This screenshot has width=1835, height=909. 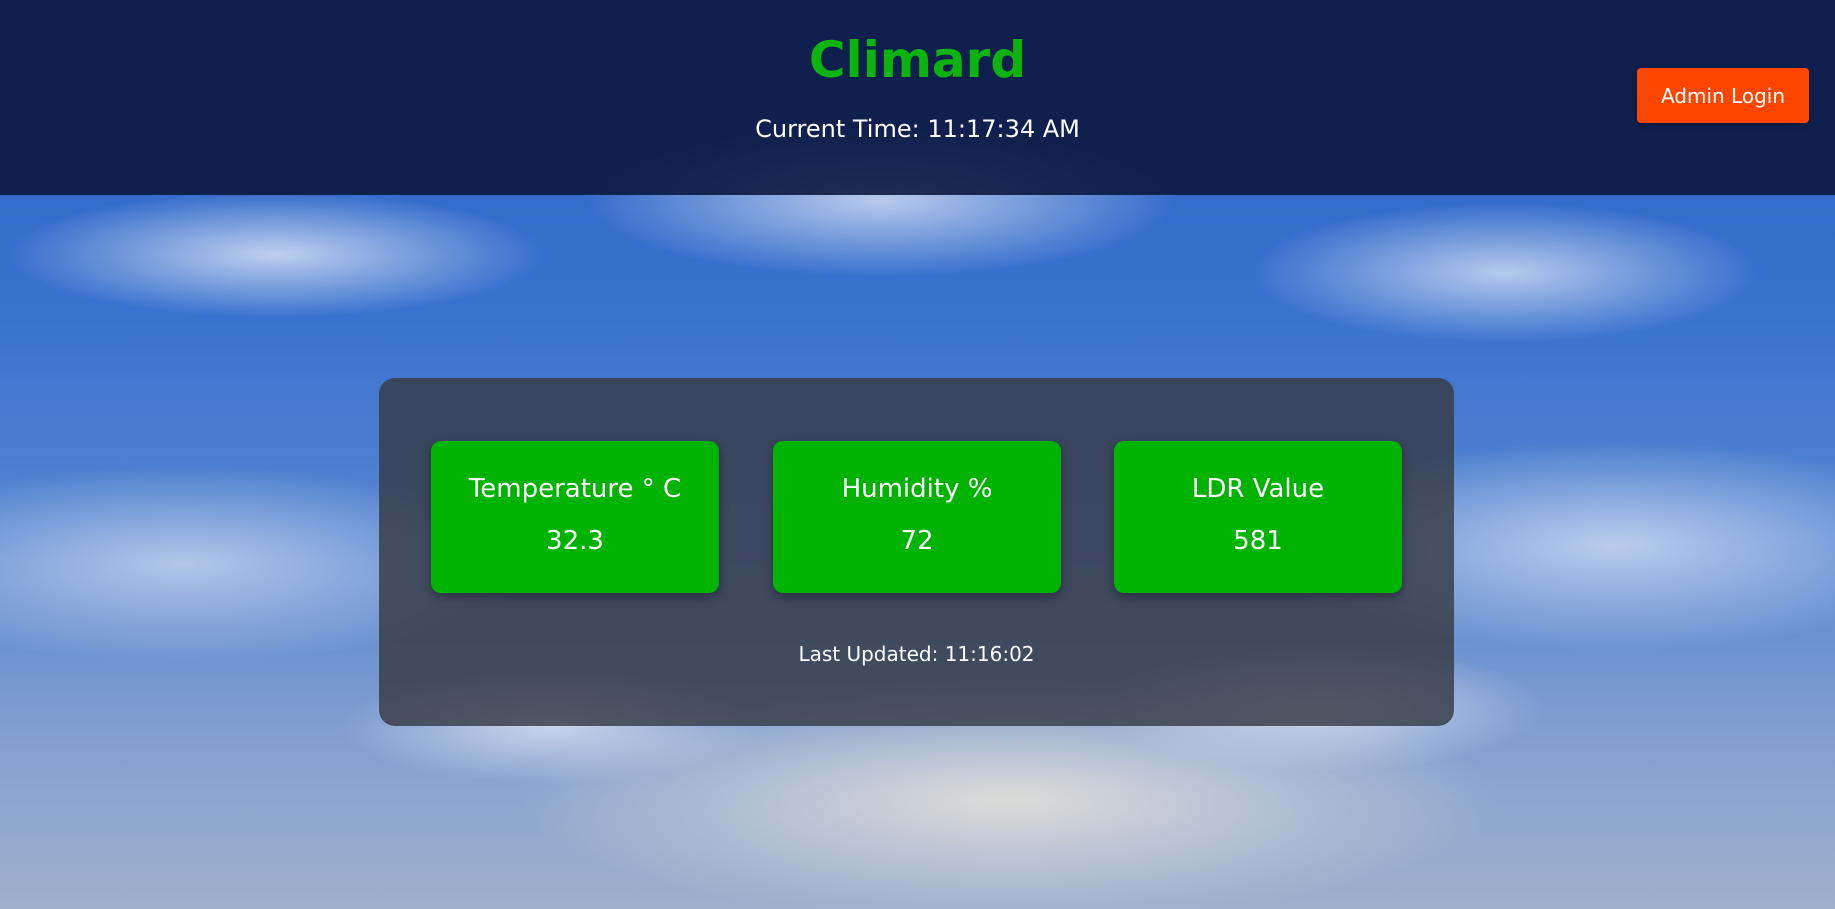 I want to click on ldr-value: 581, so click(x=1258, y=541).